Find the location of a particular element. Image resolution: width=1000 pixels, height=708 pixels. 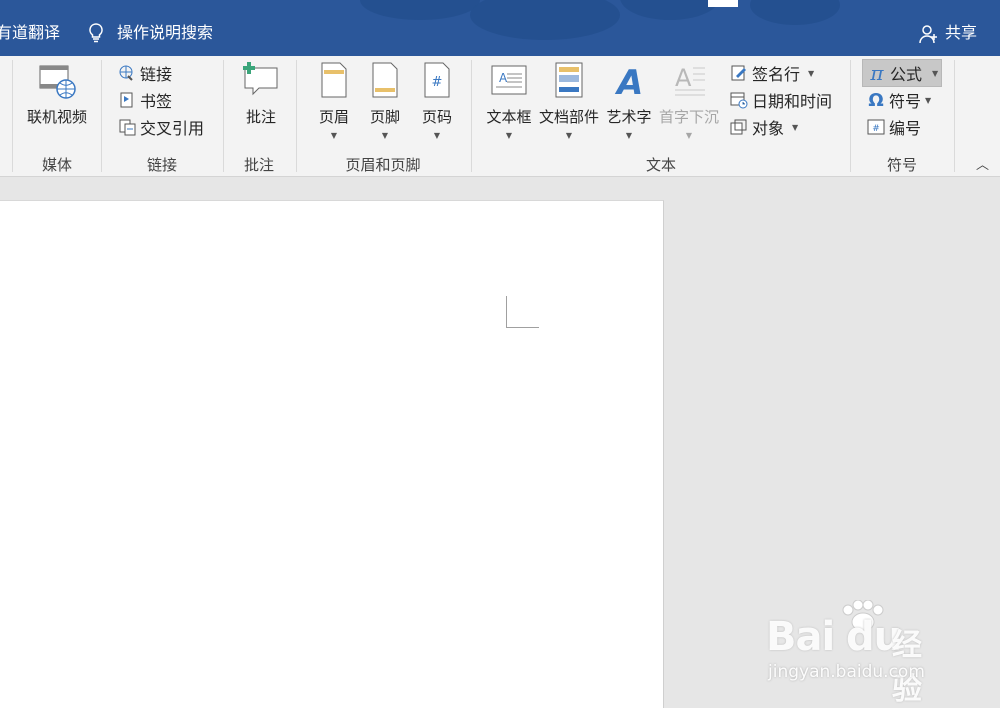

text-box-icon: A is located at coordinates (509, 80).